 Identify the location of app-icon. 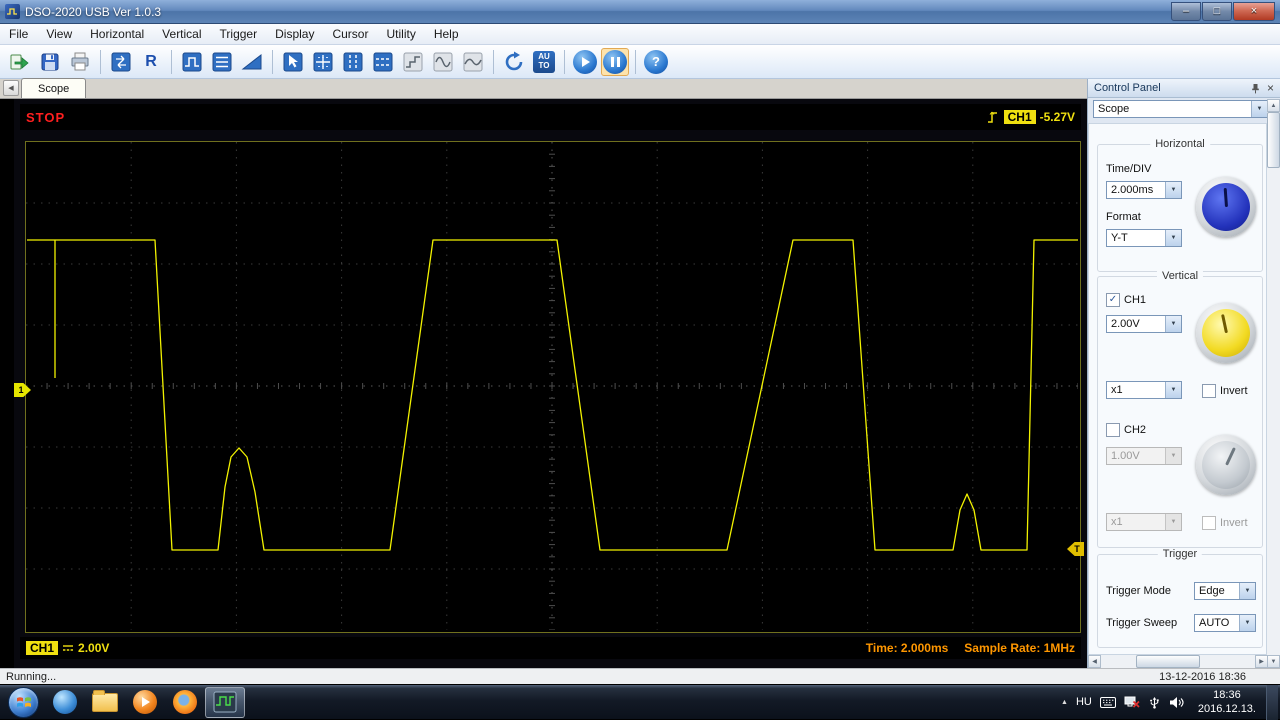
(12, 11).